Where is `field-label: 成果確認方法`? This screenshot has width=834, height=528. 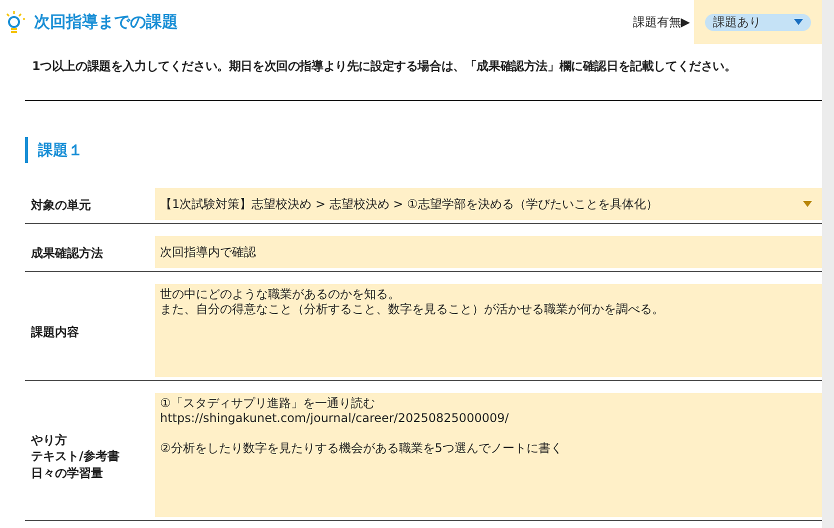 field-label: 成果確認方法 is located at coordinates (67, 253).